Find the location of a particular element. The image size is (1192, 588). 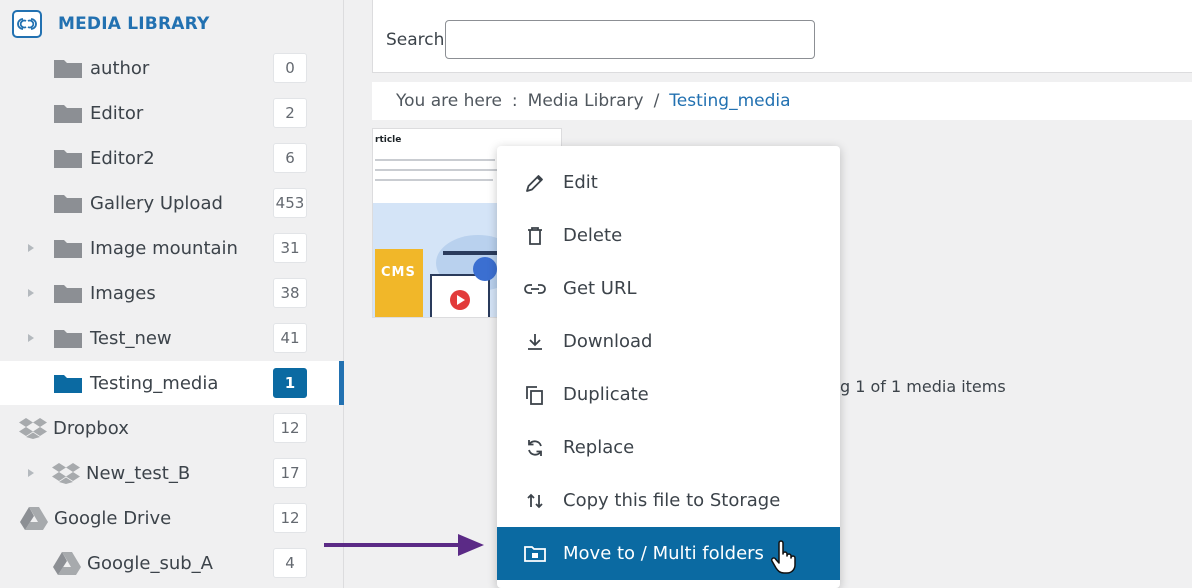

folder-label: Testing_media is located at coordinates (154, 383).